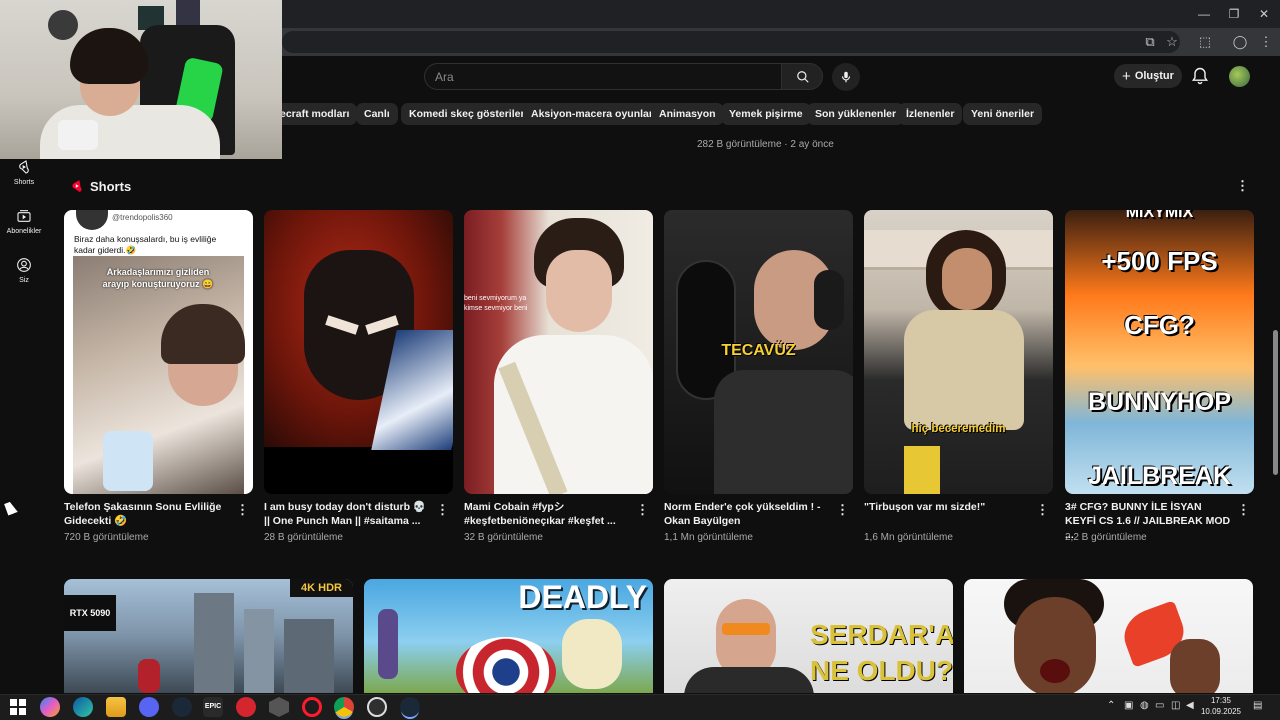  Describe the element at coordinates (18, 707) in the screenshot. I see `windows-start-icon` at that location.